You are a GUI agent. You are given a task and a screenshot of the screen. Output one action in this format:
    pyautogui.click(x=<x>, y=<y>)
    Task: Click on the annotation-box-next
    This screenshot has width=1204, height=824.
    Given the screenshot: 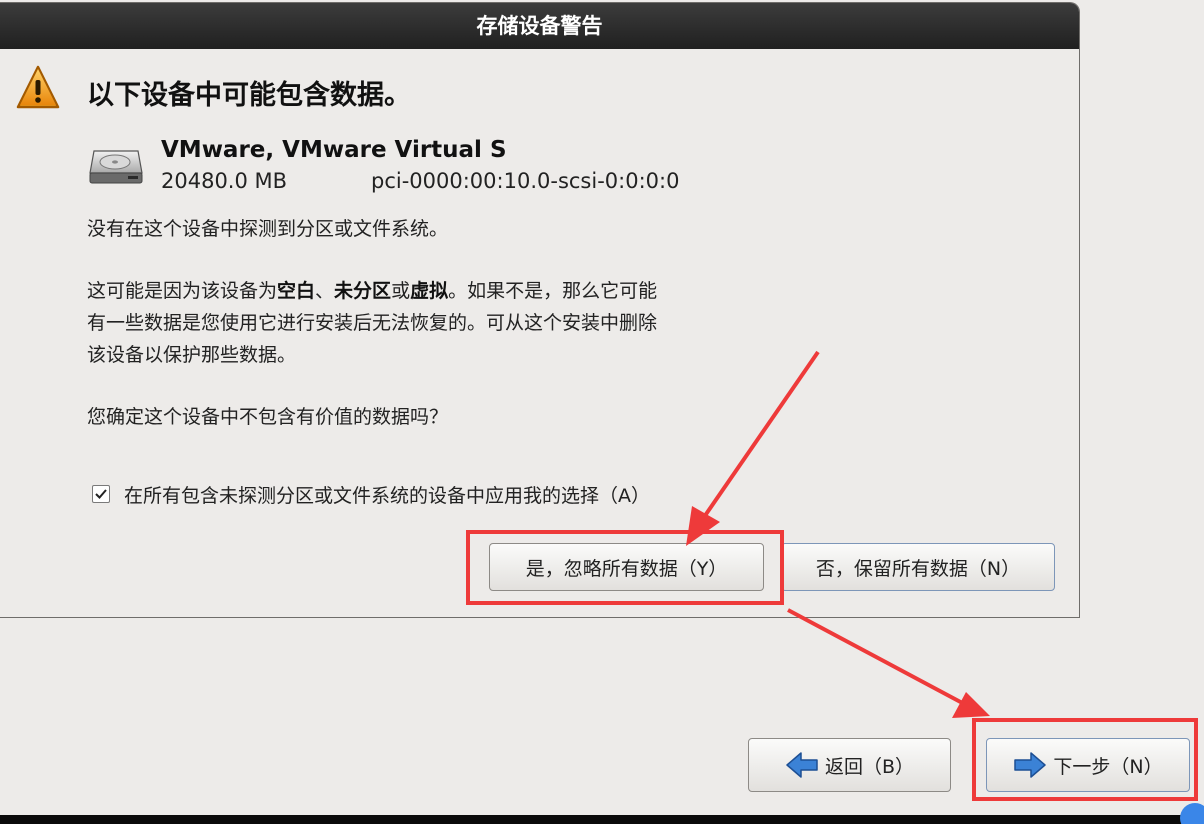 What is the action you would take?
    pyautogui.click(x=1085, y=759)
    